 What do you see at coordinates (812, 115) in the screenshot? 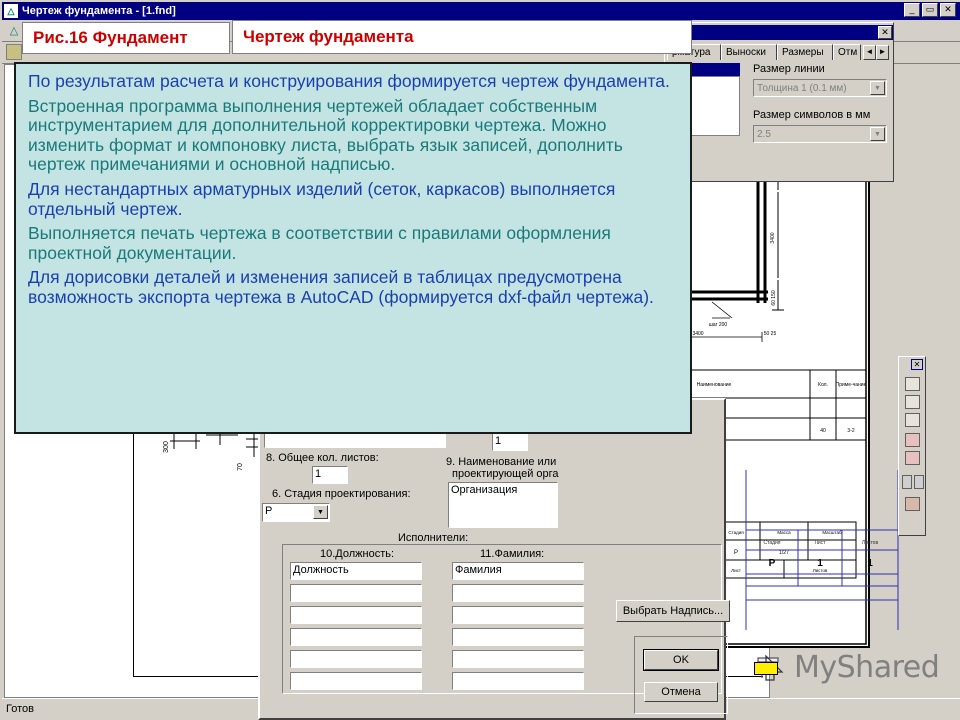
I see `symbol-size-label: Размер символов в мм` at bounding box center [812, 115].